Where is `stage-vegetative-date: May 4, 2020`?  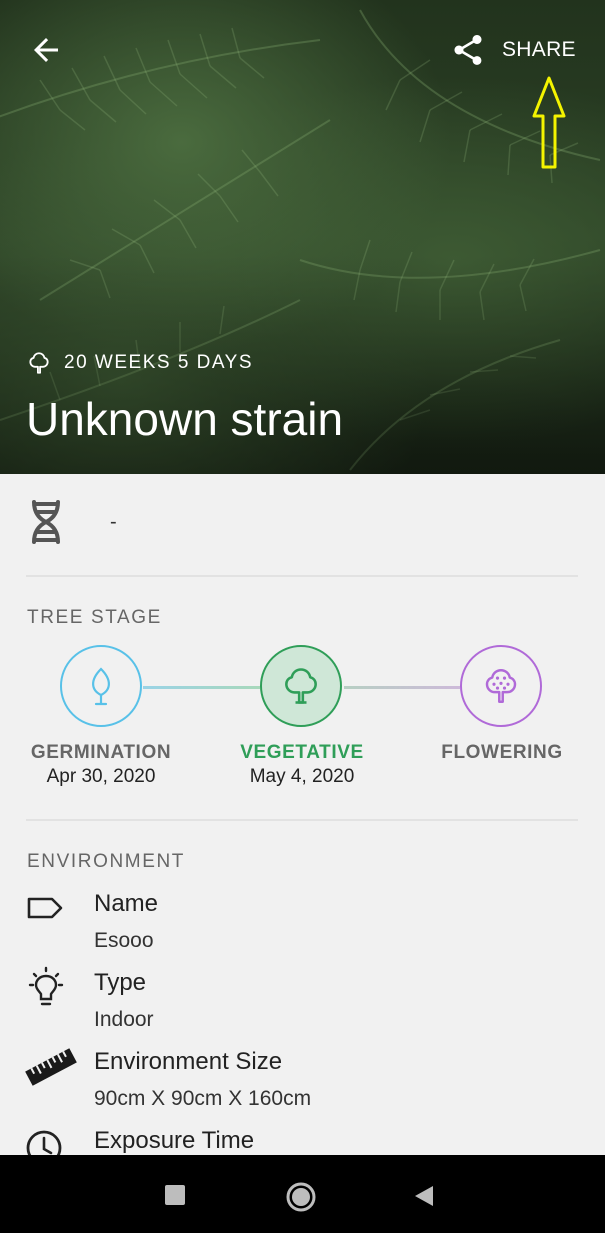 stage-vegetative-date: May 4, 2020 is located at coordinates (302, 776).